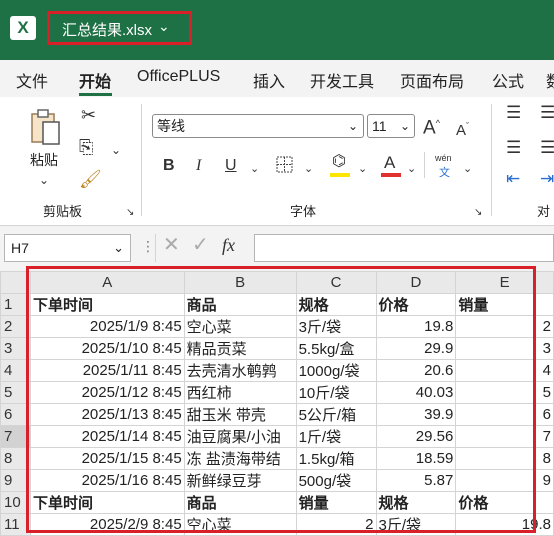 This screenshot has width=554, height=536. I want to click on cell: 5.5kg/盒, so click(336, 348).